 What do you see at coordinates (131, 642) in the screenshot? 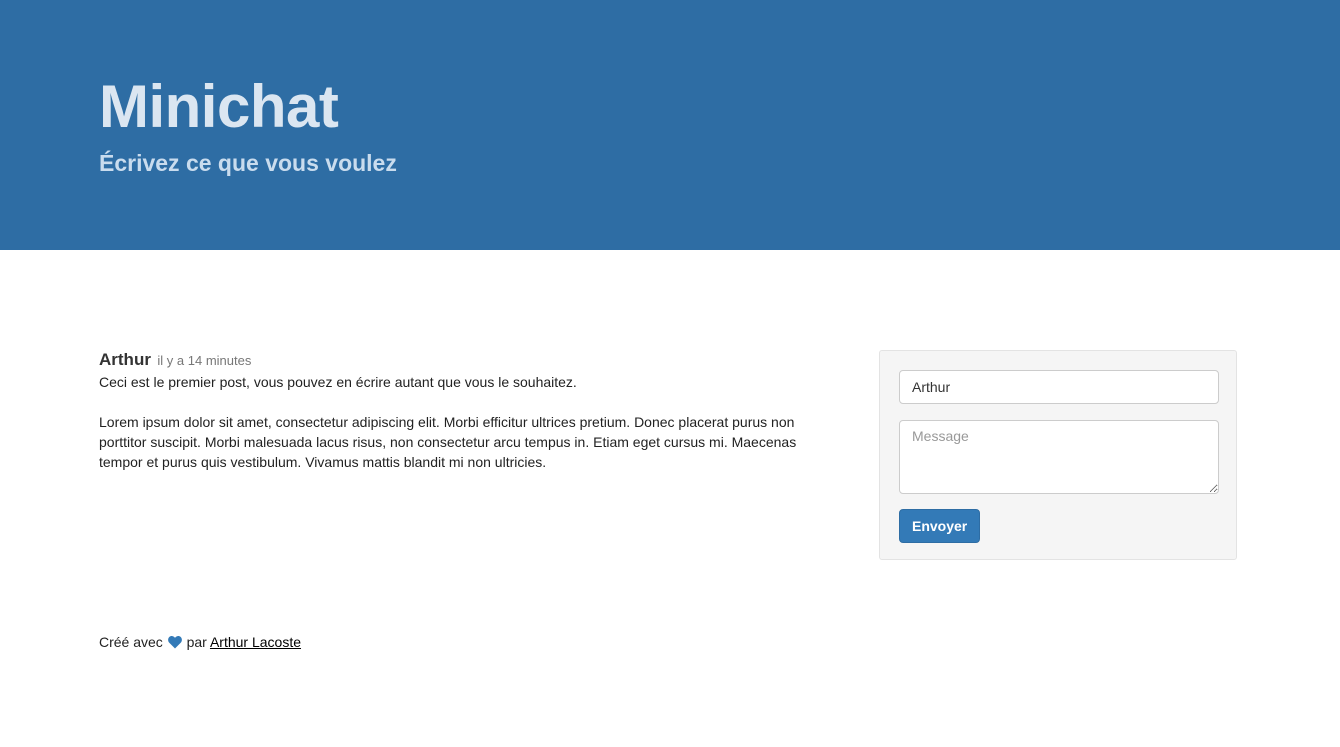
I see `footer-prefix: Créé avec` at bounding box center [131, 642].